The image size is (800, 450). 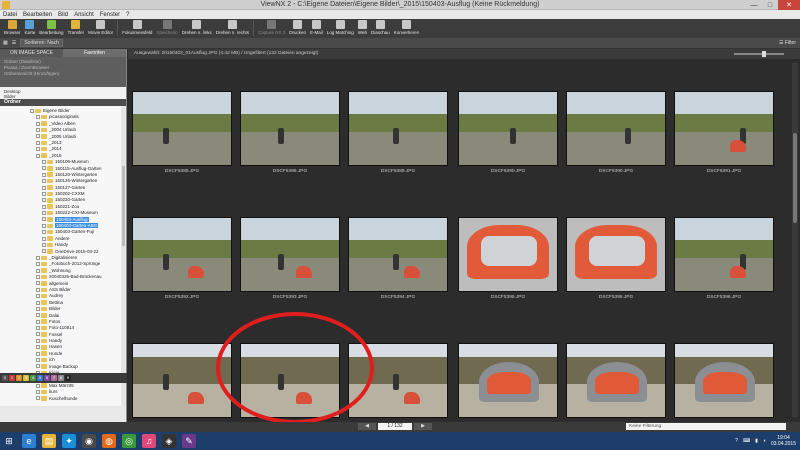 What do you see at coordinates (47, 378) in the screenshot?
I see `color-label-button: 6` at bounding box center [47, 378].